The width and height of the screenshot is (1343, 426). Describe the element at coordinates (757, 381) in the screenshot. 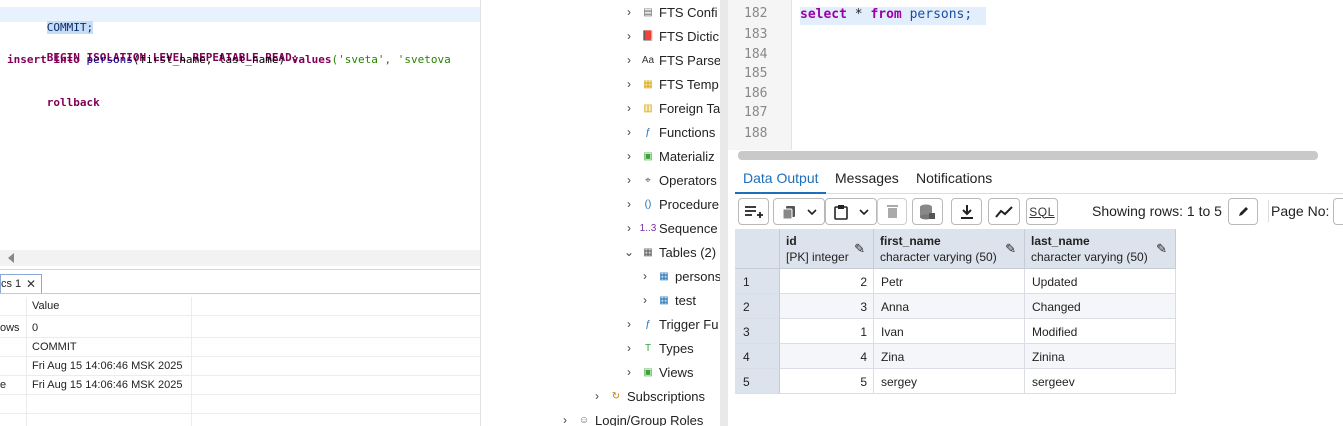

I see `row-number: 5` at that location.